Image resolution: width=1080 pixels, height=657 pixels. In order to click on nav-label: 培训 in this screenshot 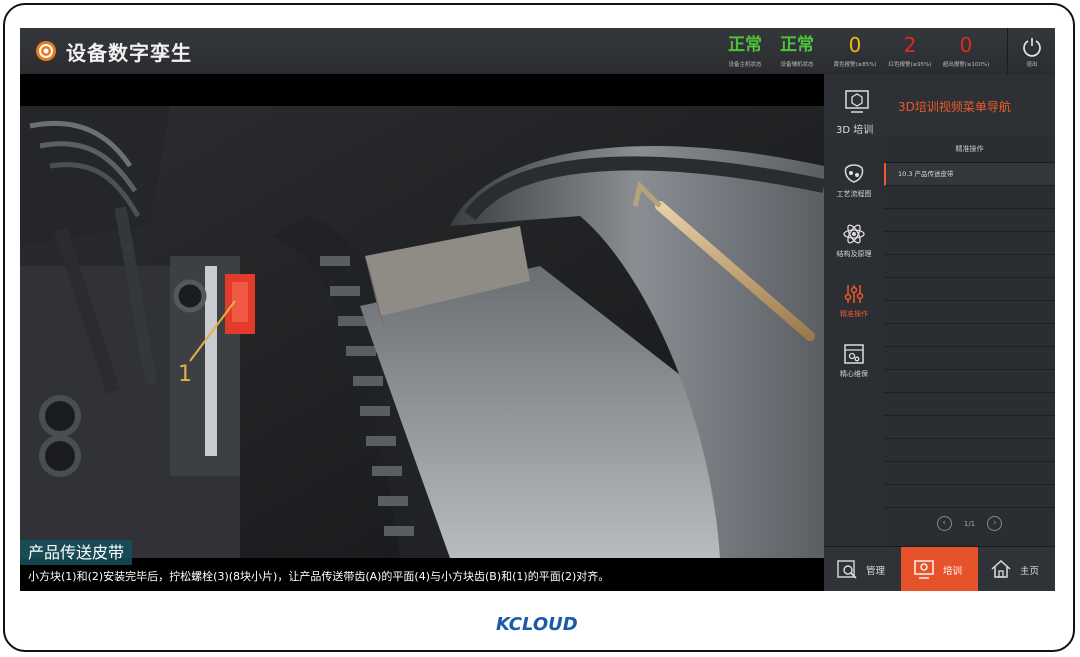, I will do `click(953, 571)`.